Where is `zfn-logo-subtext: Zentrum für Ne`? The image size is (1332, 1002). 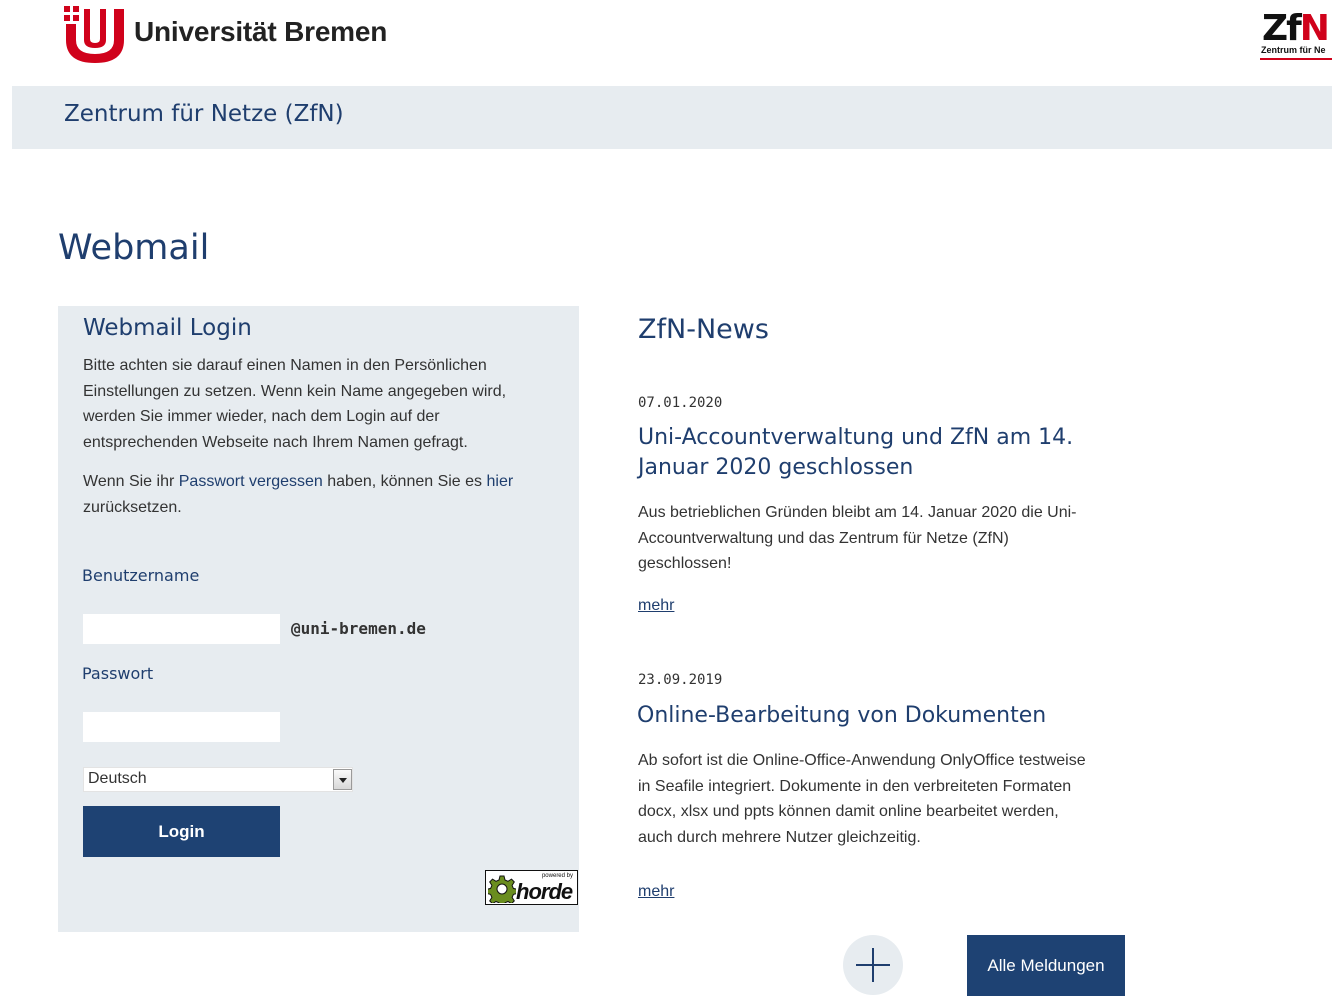
zfn-logo-subtext: Zentrum für Ne is located at coordinates (1293, 50).